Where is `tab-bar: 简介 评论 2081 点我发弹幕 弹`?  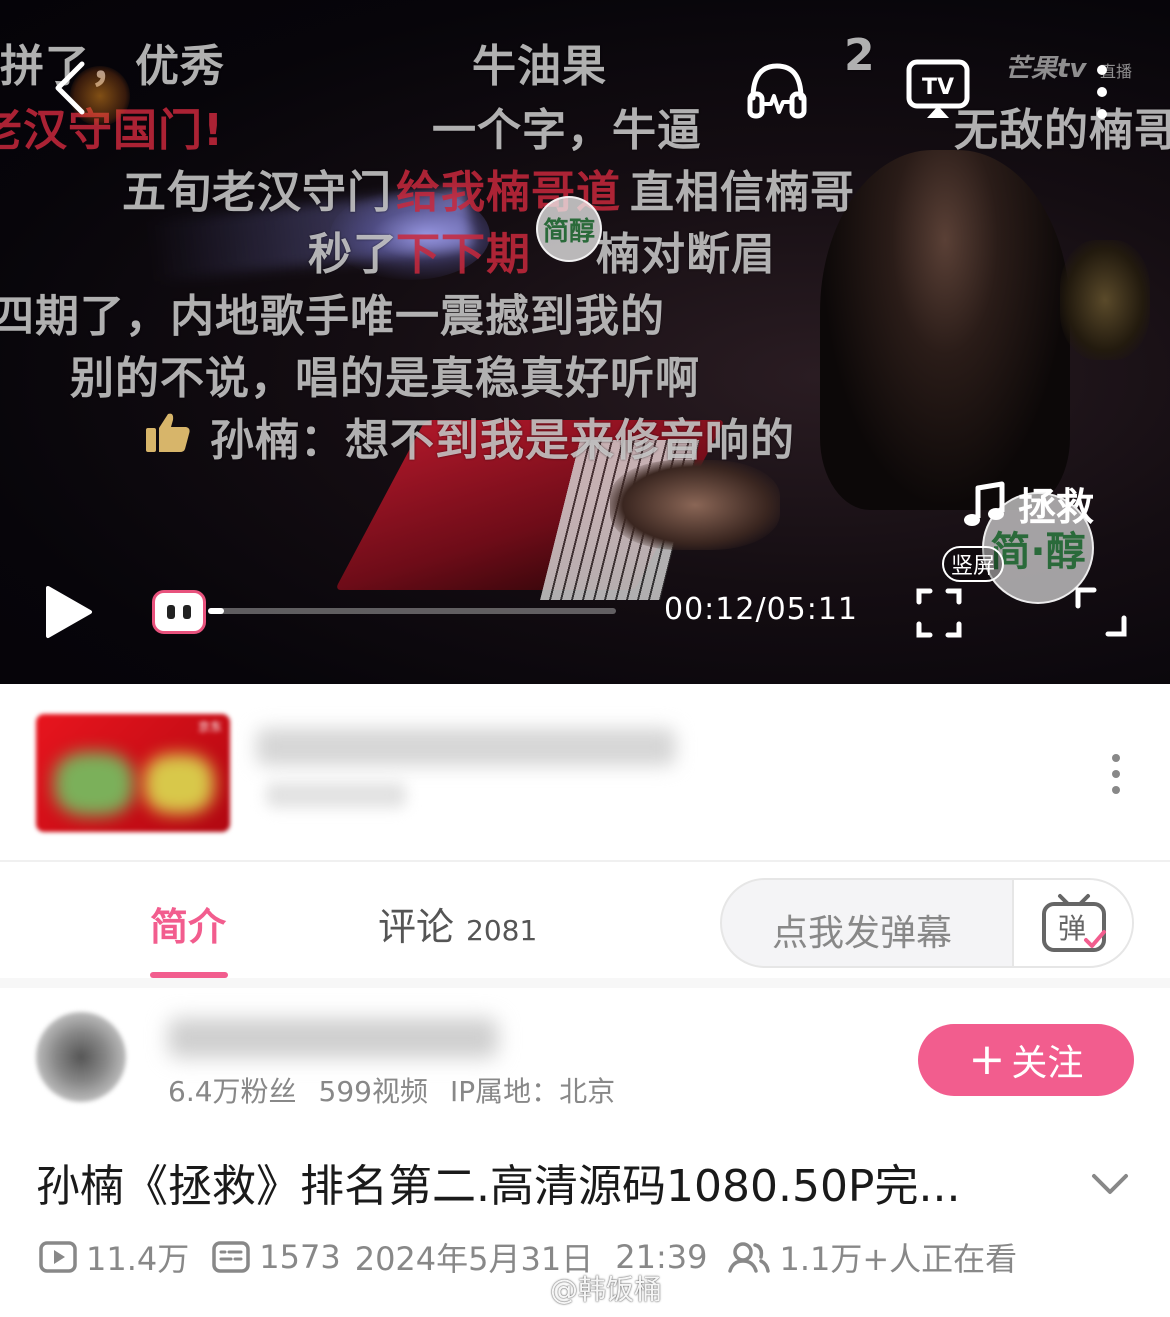 tab-bar: 简介 评论 2081 点我发弹幕 弹 is located at coordinates (585, 920).